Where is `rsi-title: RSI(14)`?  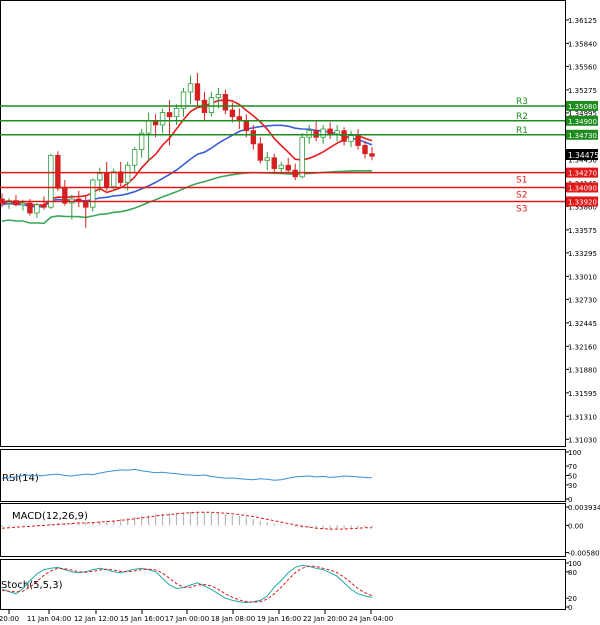 rsi-title: RSI(14) is located at coordinates (20, 478).